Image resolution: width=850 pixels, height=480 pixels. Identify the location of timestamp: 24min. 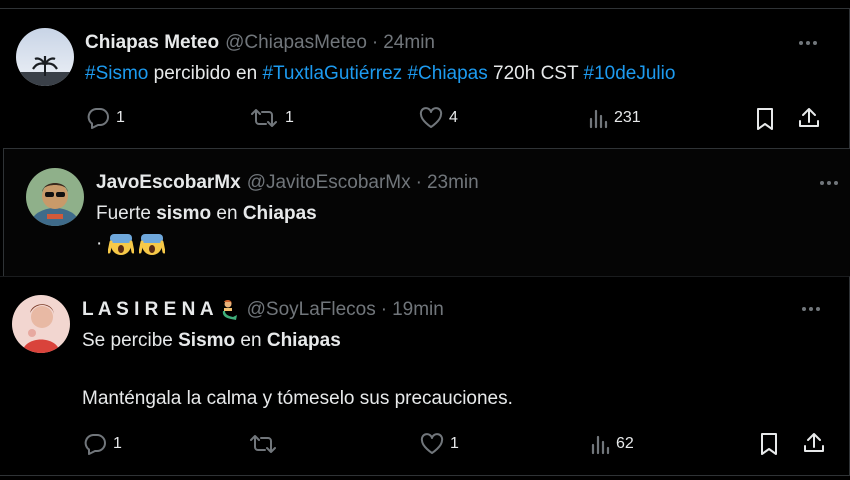
(409, 43).